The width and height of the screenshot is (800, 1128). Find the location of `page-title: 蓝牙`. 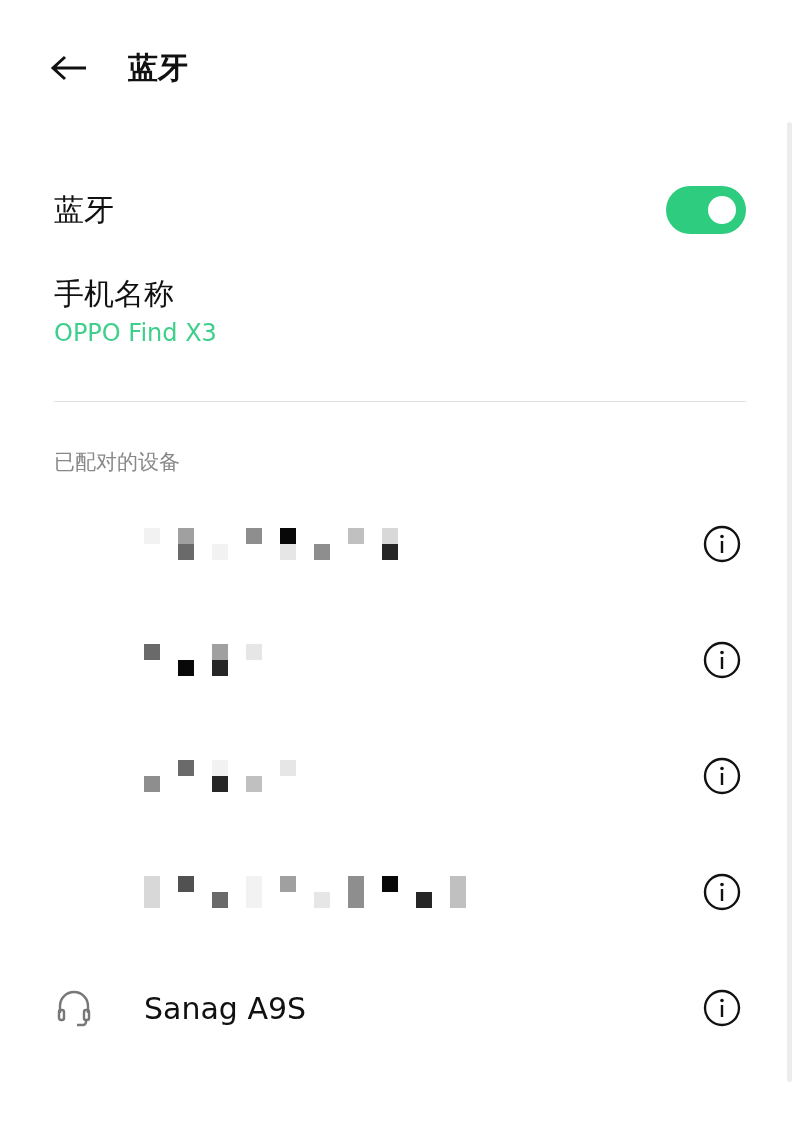

page-title: 蓝牙 is located at coordinates (158, 67).